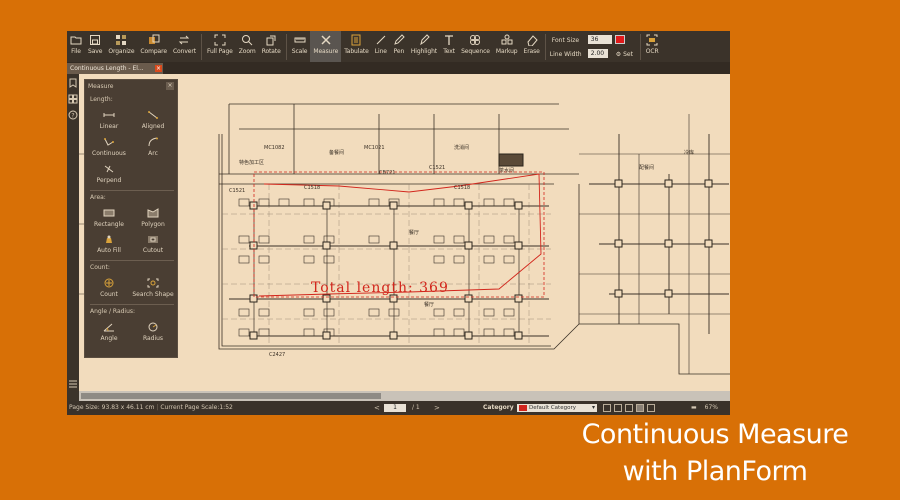 The width and height of the screenshot is (900, 500). I want to click on full-page-button: Full Page, so click(220, 46).